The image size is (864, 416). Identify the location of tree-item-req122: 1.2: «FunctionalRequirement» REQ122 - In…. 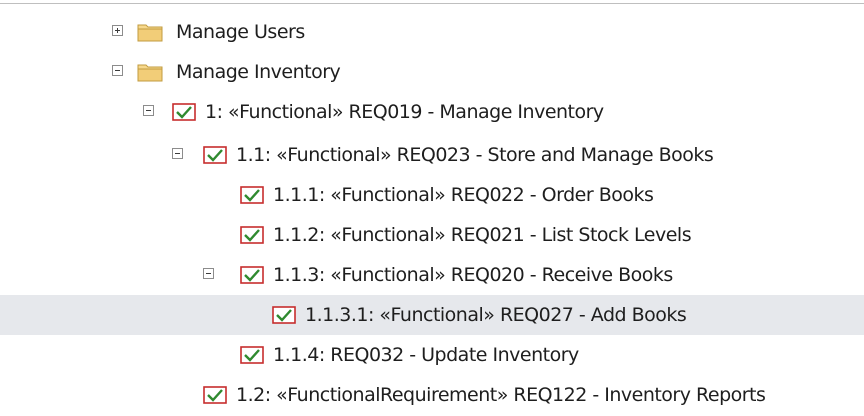
(432, 395).